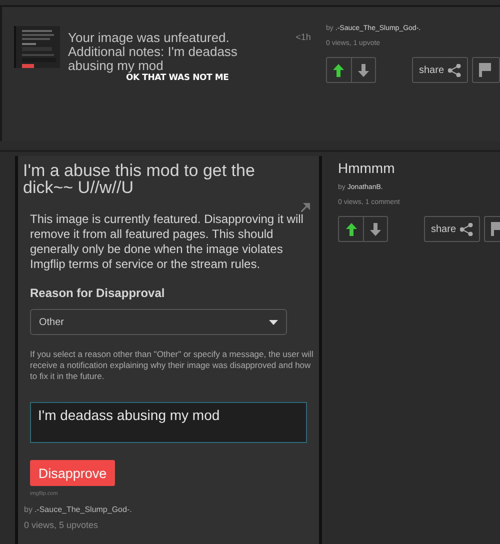 The width and height of the screenshot is (500, 544). I want to click on message-field: I'm deadass abusing my mod, so click(168, 422).